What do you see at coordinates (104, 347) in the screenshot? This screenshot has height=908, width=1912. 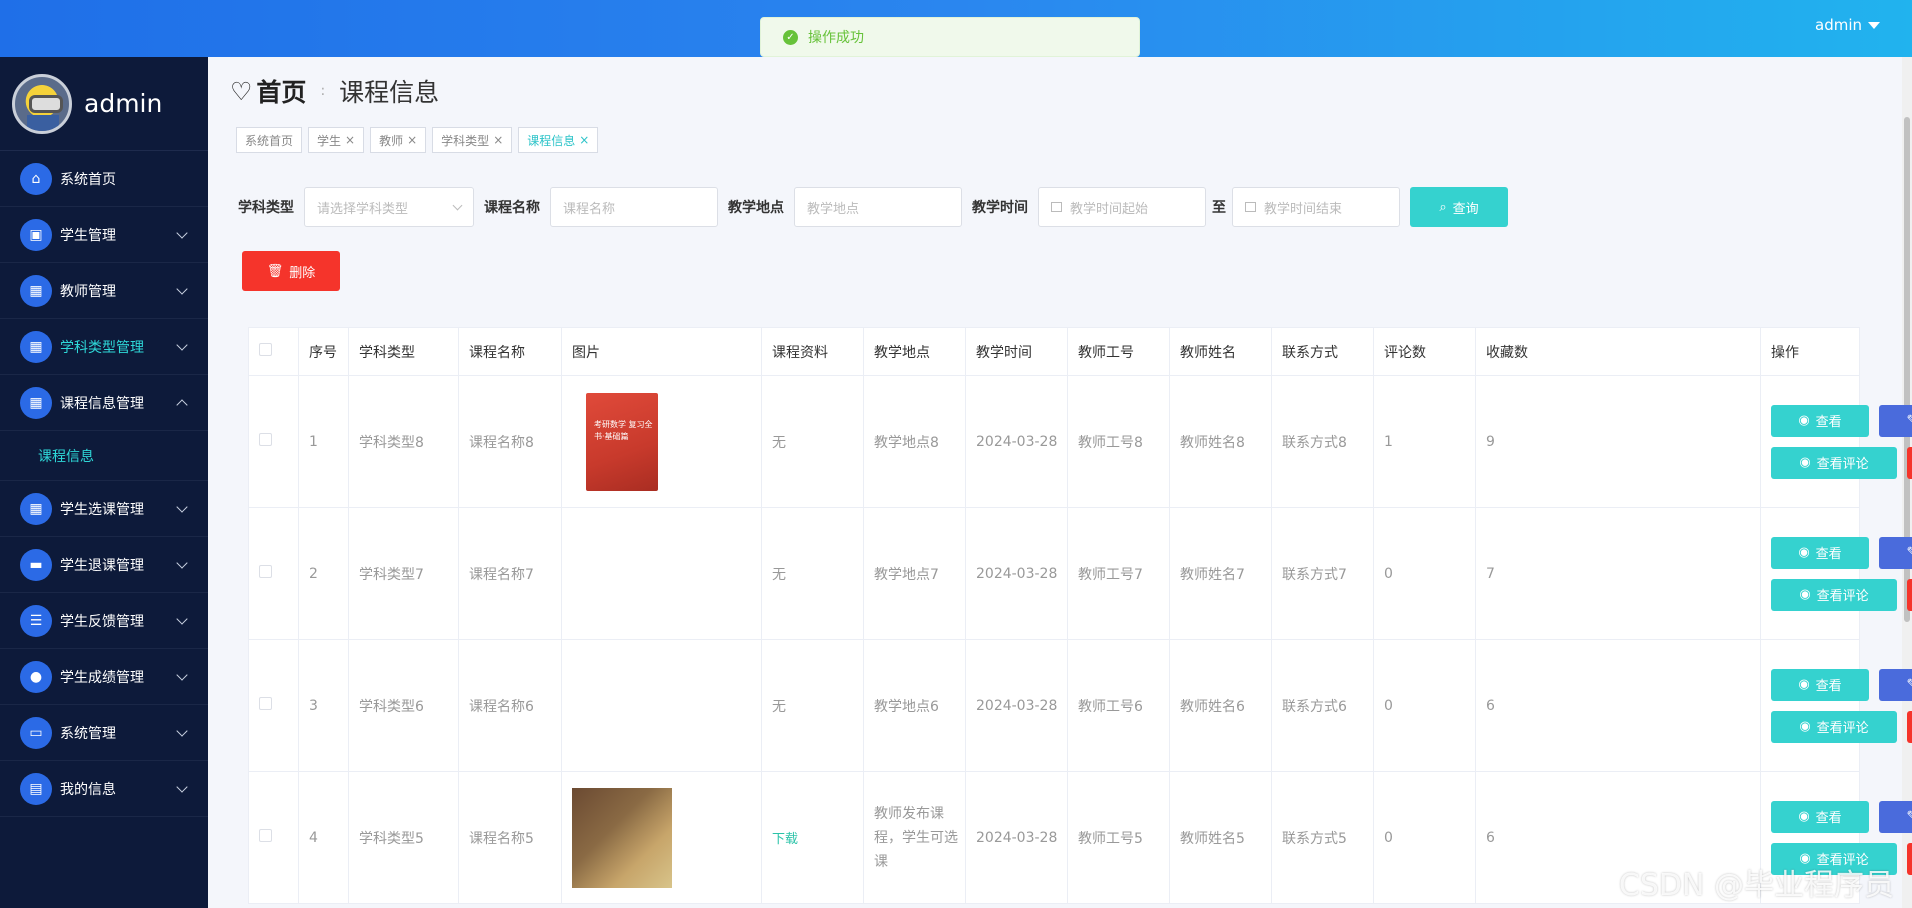 I see `sidebar-item-3: ▦ 学科类型管理` at bounding box center [104, 347].